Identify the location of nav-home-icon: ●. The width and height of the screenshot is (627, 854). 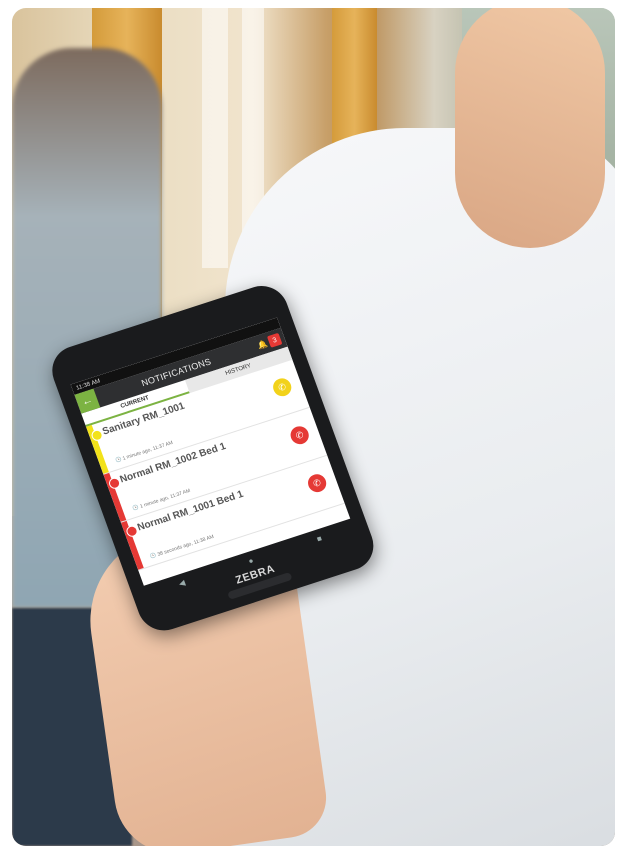
(251, 560).